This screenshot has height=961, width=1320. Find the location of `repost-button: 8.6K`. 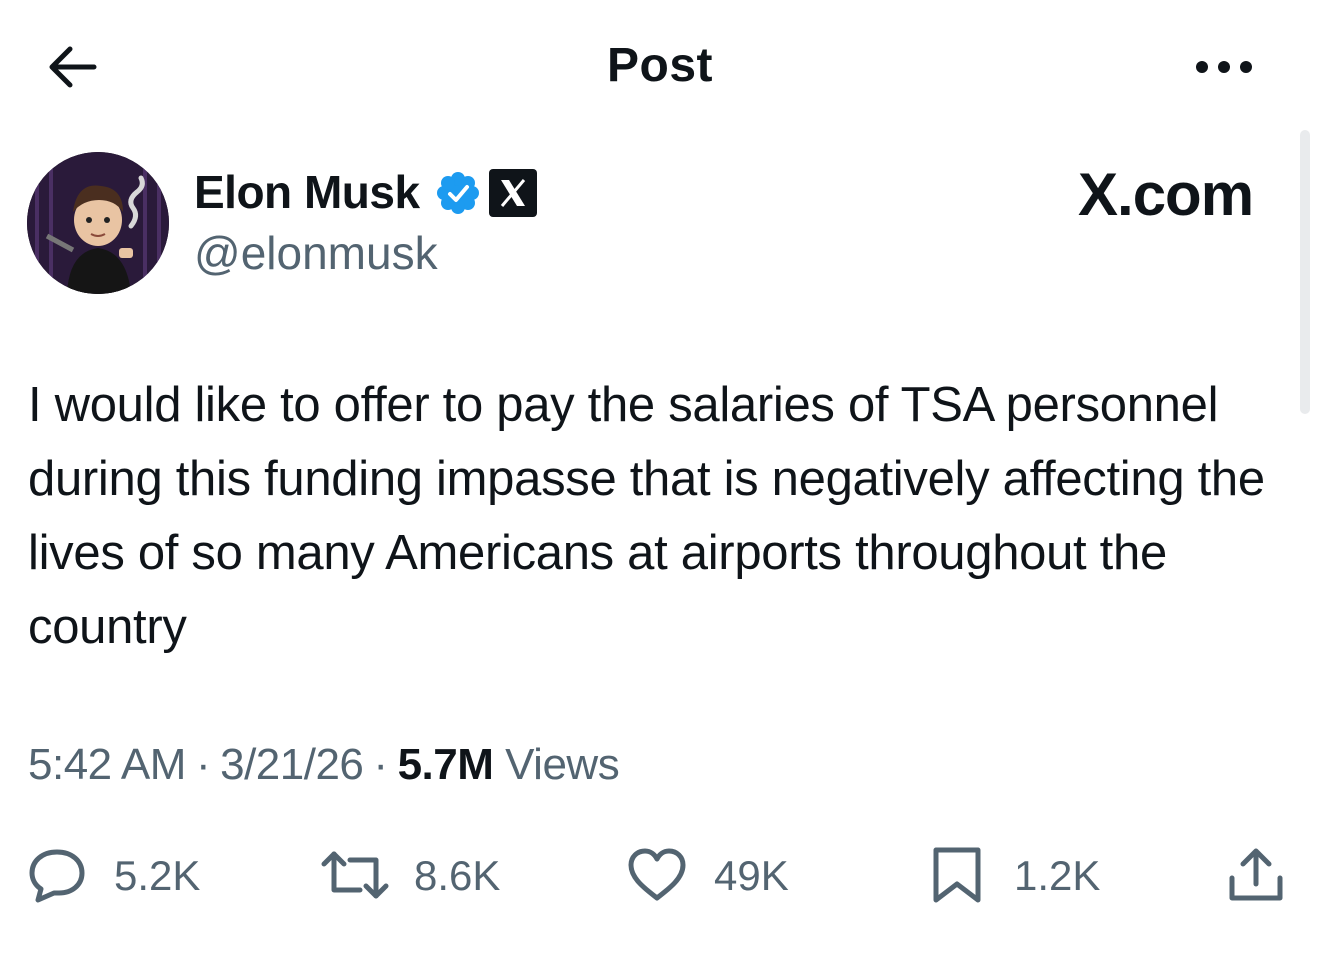

repost-button: 8.6K is located at coordinates (415, 875).